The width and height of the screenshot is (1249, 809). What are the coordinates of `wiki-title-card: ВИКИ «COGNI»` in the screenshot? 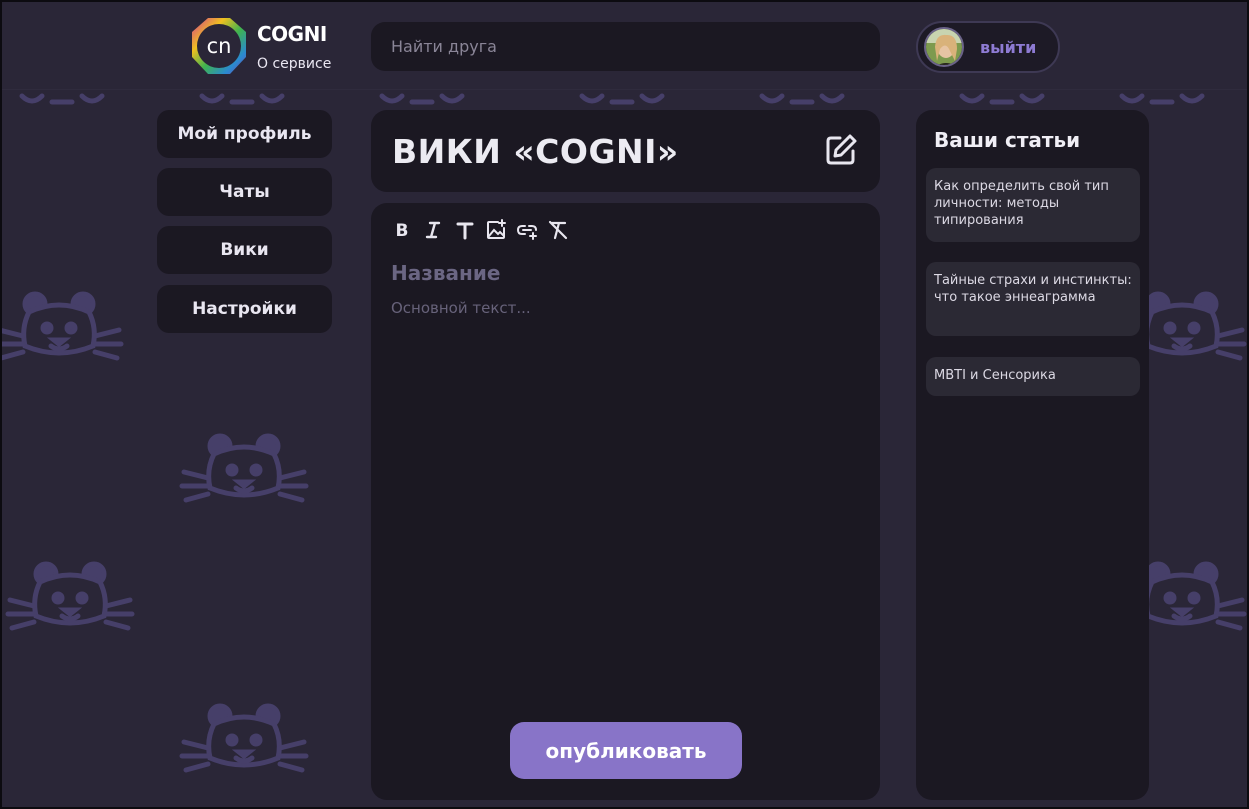 It's located at (625, 151).